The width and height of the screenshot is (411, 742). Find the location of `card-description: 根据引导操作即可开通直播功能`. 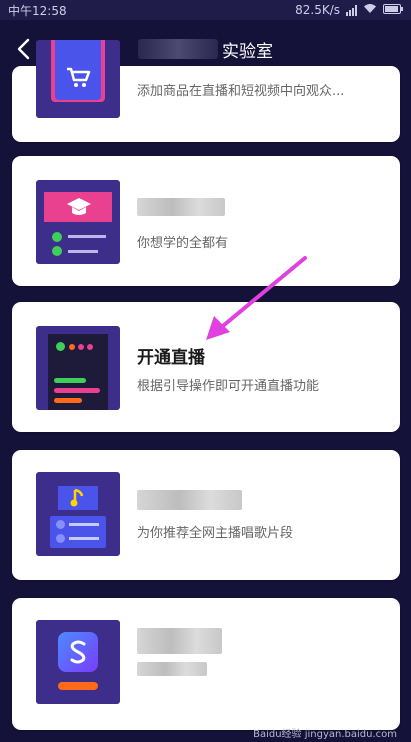

card-description: 根据引导操作即可开通直播功能 is located at coordinates (228, 386).